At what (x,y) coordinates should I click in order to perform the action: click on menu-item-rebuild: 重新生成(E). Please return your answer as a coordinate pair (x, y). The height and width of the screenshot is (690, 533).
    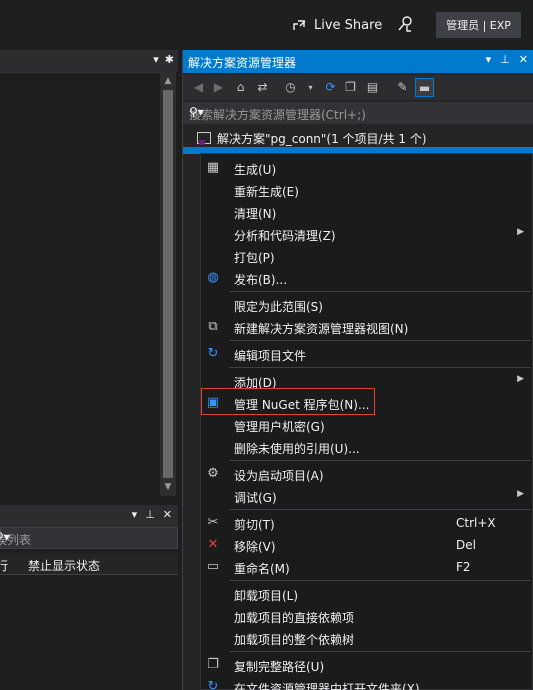
    Looking at the image, I should click on (367, 190).